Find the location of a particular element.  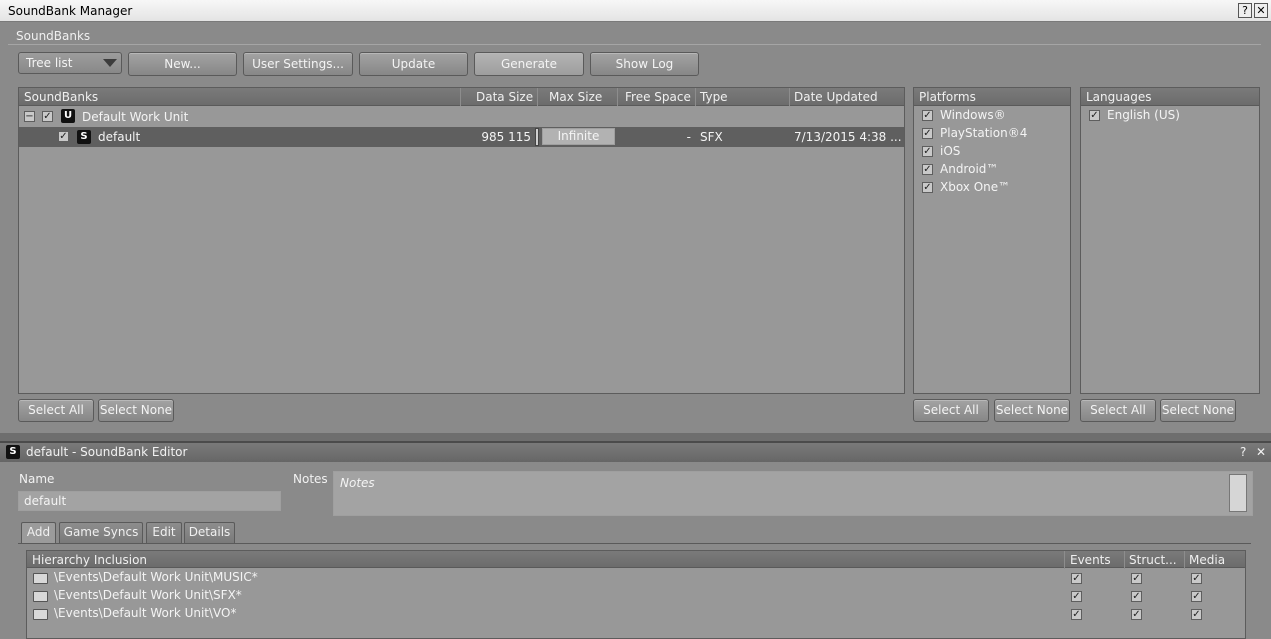

col-max-size: Max Size is located at coordinates (575, 97).